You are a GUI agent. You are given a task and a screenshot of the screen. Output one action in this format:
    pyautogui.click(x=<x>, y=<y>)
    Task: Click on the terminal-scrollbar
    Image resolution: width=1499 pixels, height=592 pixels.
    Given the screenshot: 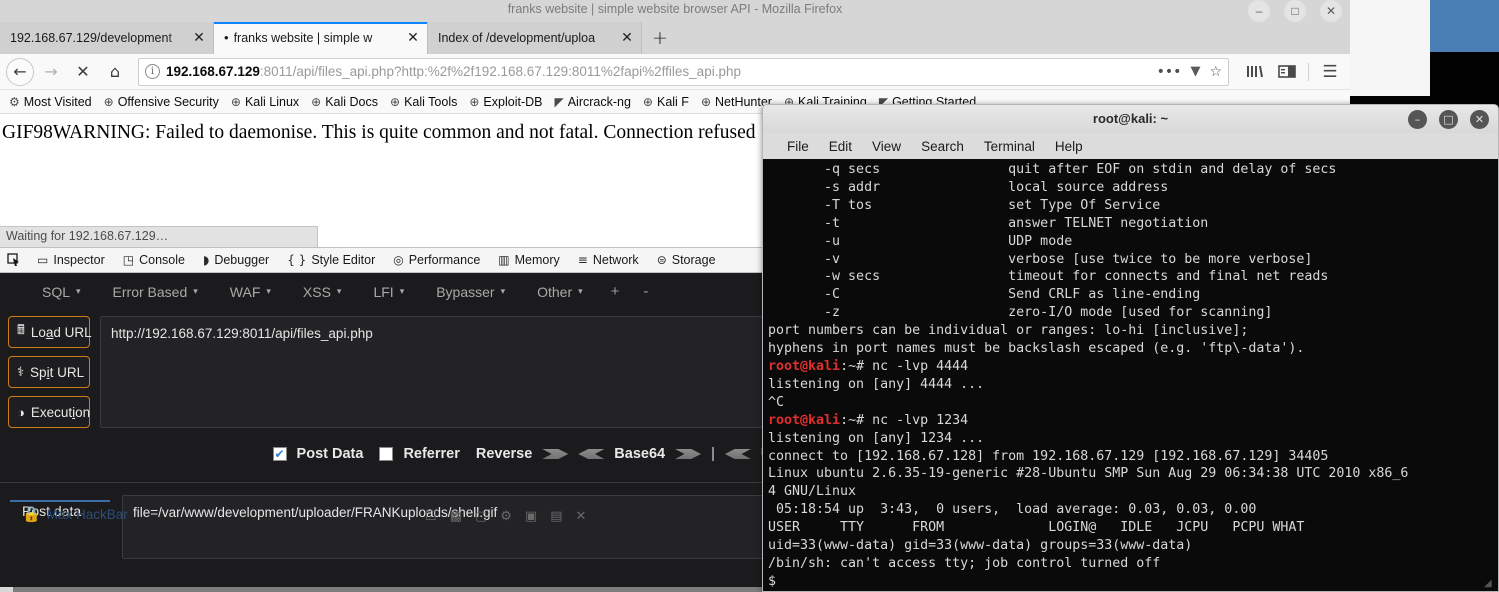 What is the action you would take?
    pyautogui.click(x=1491, y=375)
    